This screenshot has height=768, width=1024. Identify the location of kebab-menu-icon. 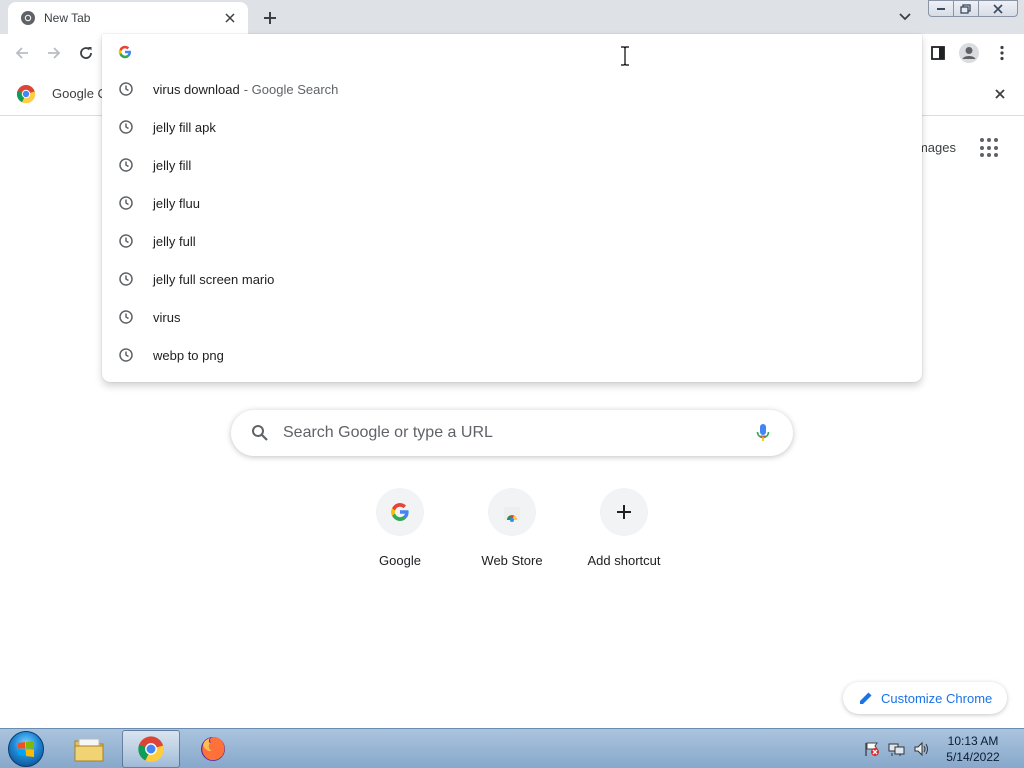
(1002, 53).